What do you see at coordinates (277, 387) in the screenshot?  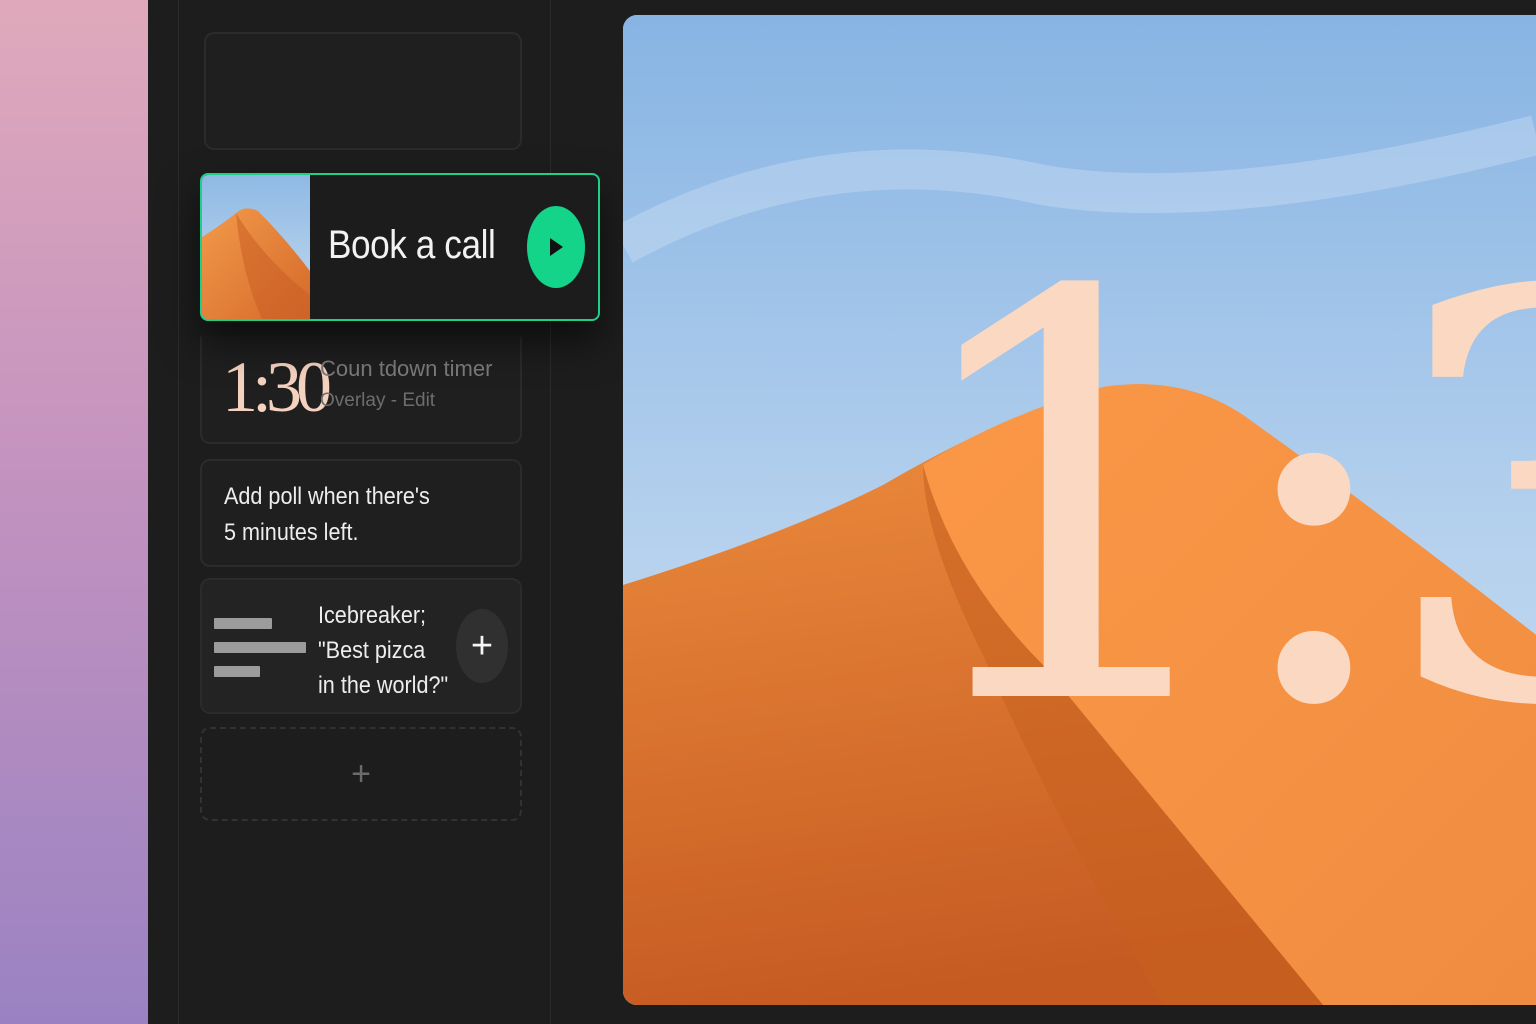 I see `timer-thumbnail: 1:30` at bounding box center [277, 387].